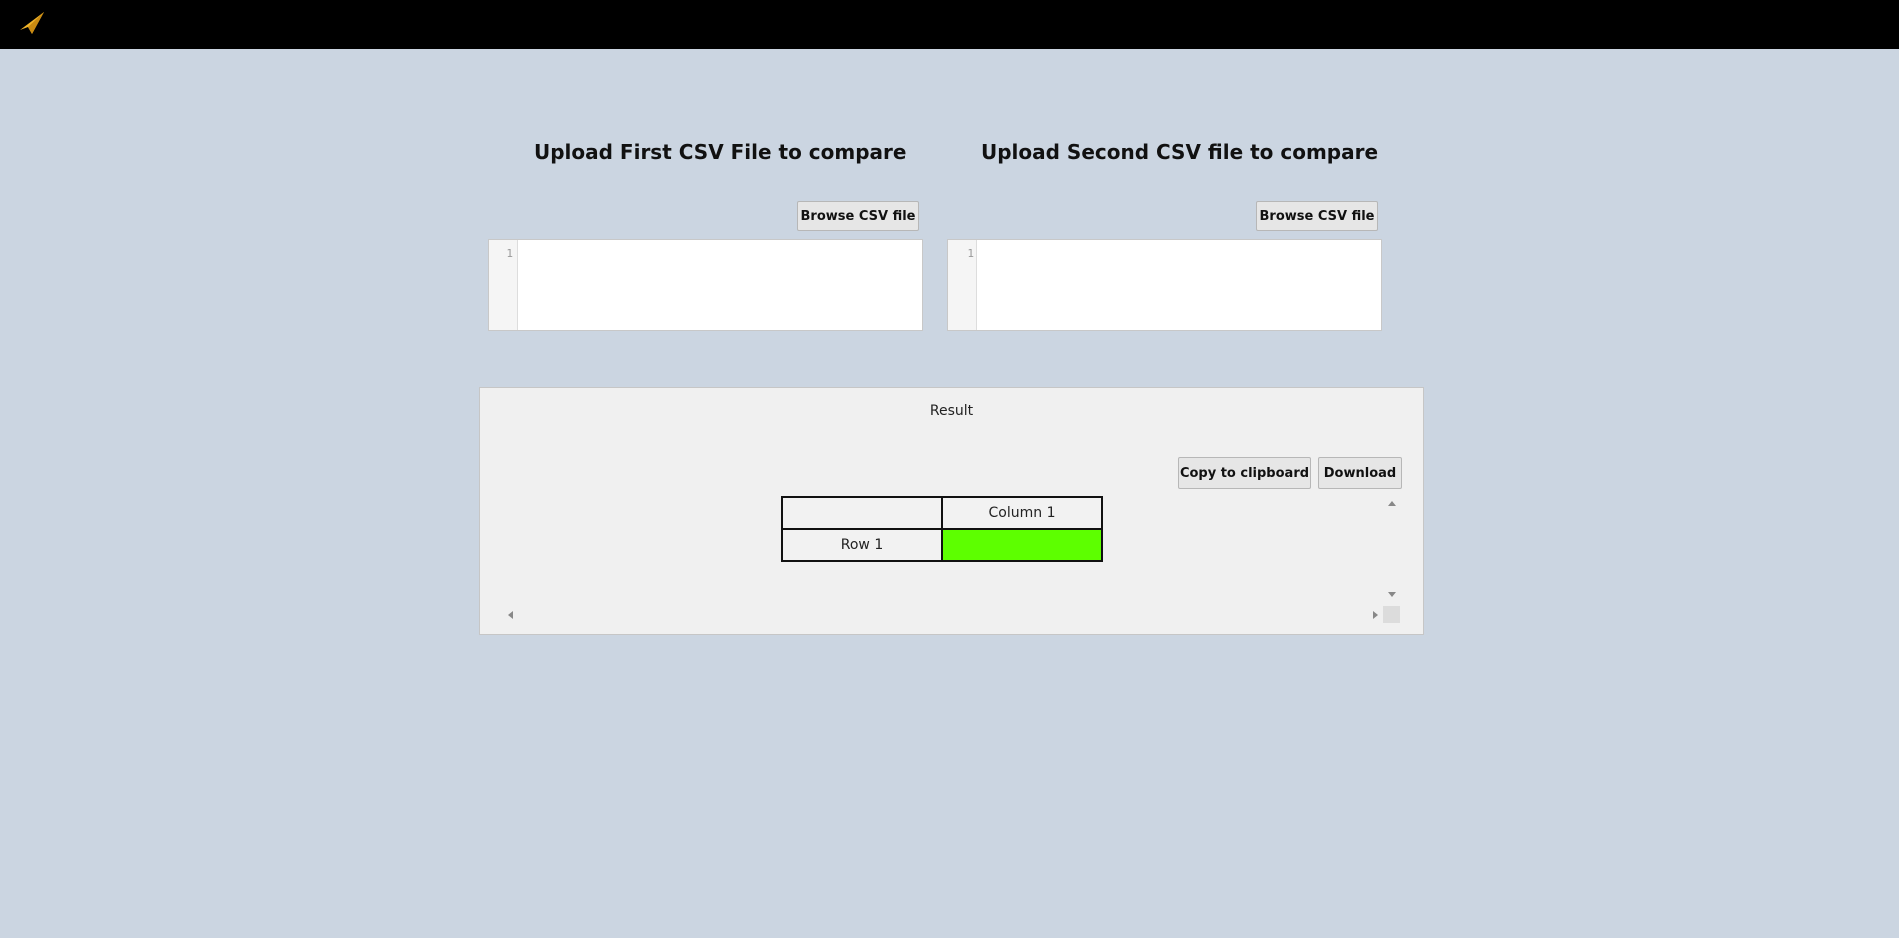  Describe the element at coordinates (1022, 545) in the screenshot. I see `table-cell-highlighted` at that location.